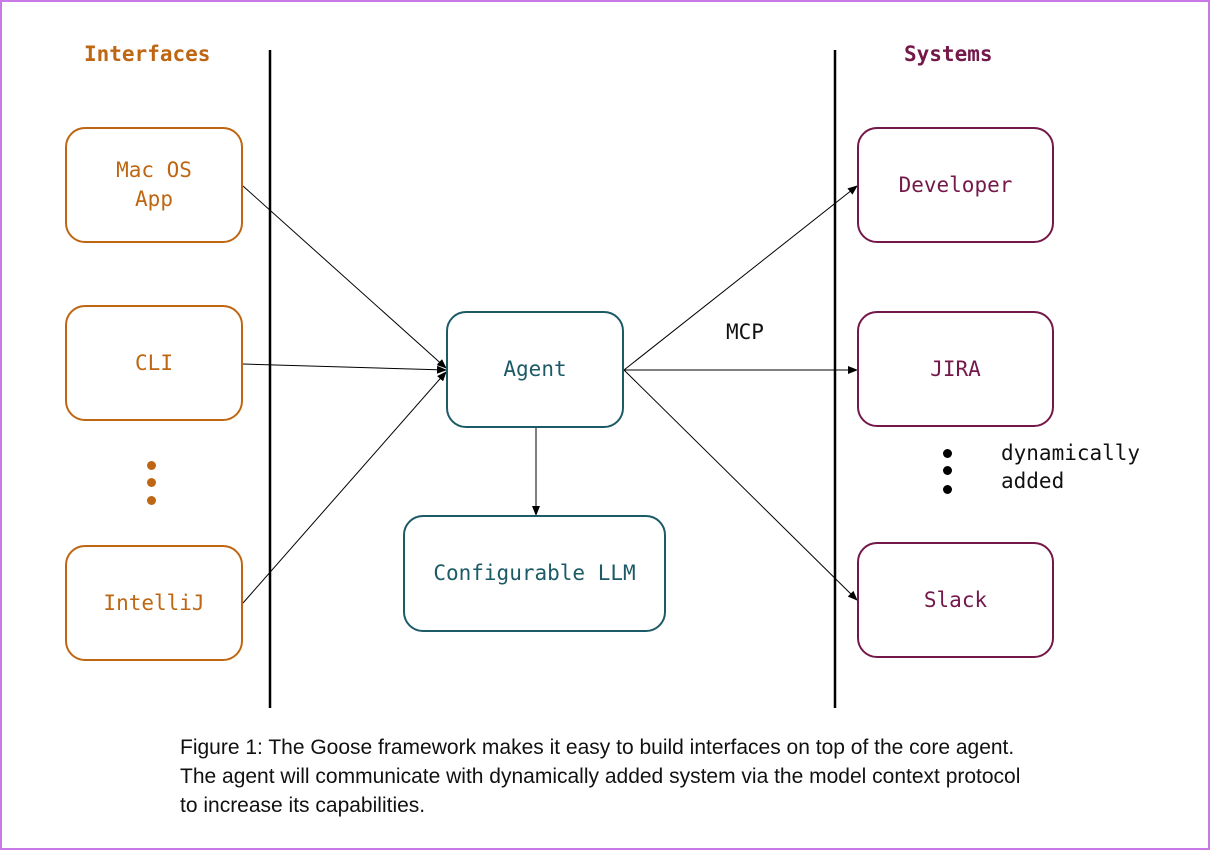  I want to click on system-node-jira: JIRA, so click(955, 369).